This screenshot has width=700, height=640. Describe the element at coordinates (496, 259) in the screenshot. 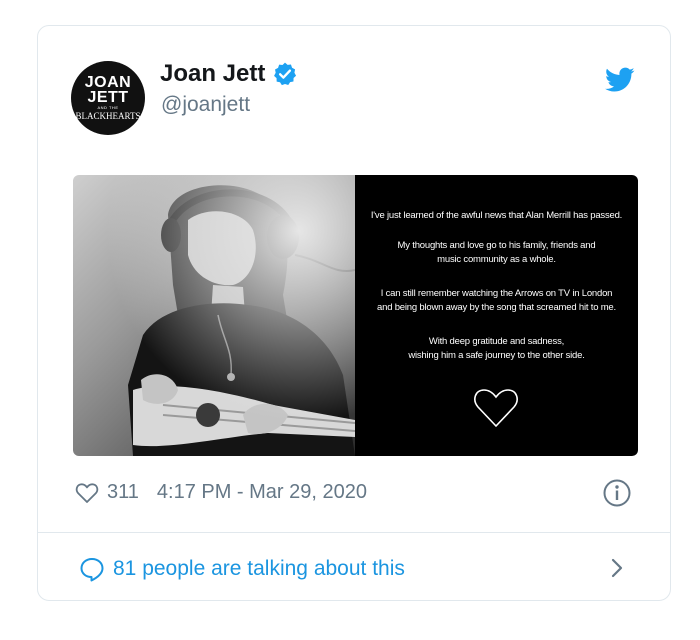

I see `message-line-3: music community as a whole.` at that location.